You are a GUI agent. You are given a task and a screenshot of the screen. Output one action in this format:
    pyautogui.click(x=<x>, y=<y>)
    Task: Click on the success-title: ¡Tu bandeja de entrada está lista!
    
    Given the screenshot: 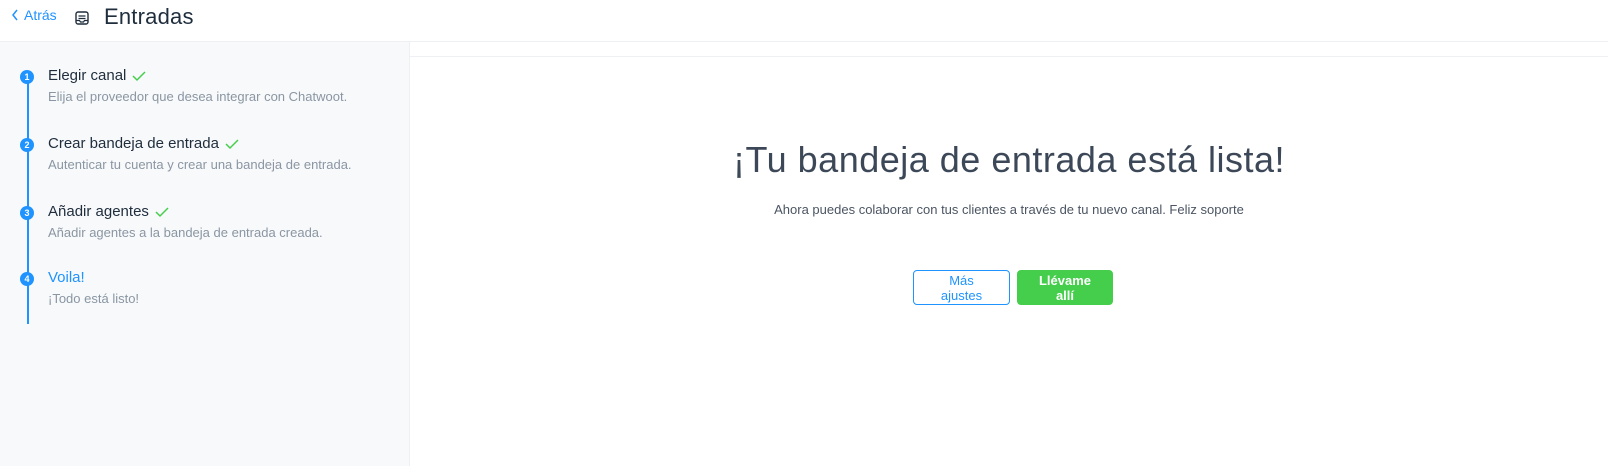 What is the action you would take?
    pyautogui.click(x=1008, y=159)
    